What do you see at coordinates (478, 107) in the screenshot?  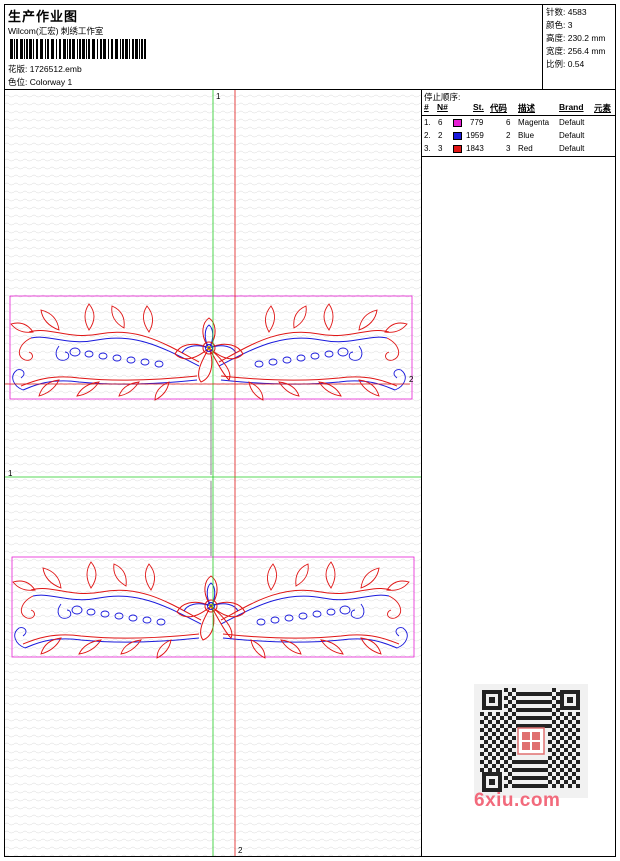 I see `col-stitches: St.` at bounding box center [478, 107].